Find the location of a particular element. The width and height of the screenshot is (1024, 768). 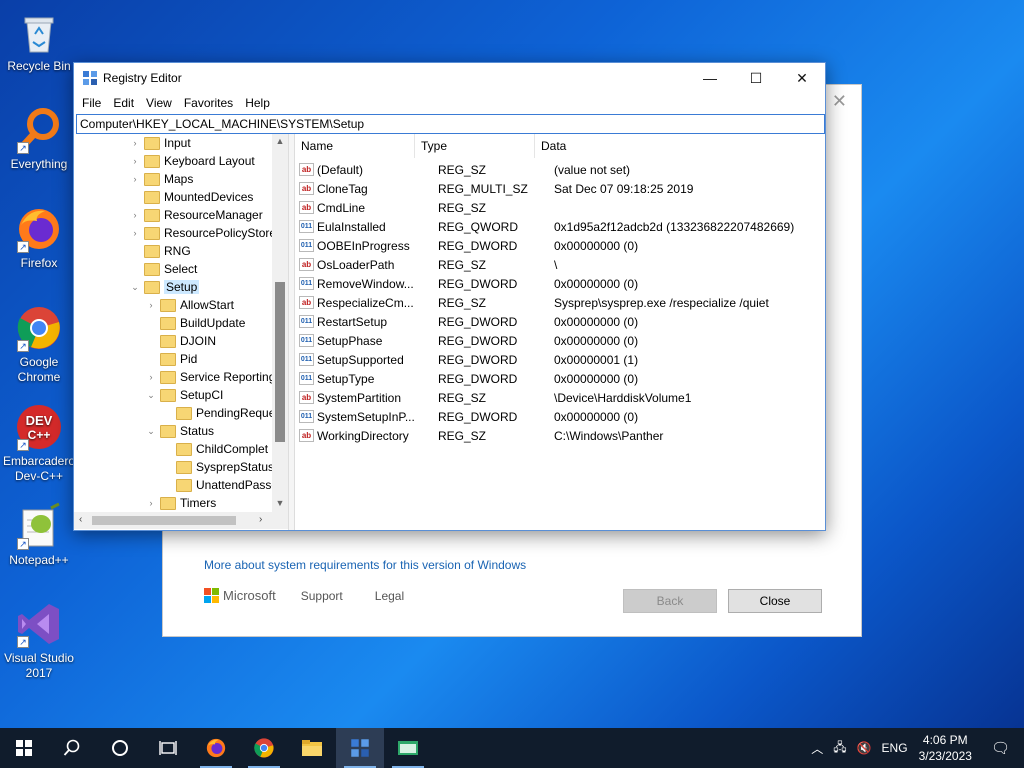

menu-help: Help is located at coordinates (257, 103).